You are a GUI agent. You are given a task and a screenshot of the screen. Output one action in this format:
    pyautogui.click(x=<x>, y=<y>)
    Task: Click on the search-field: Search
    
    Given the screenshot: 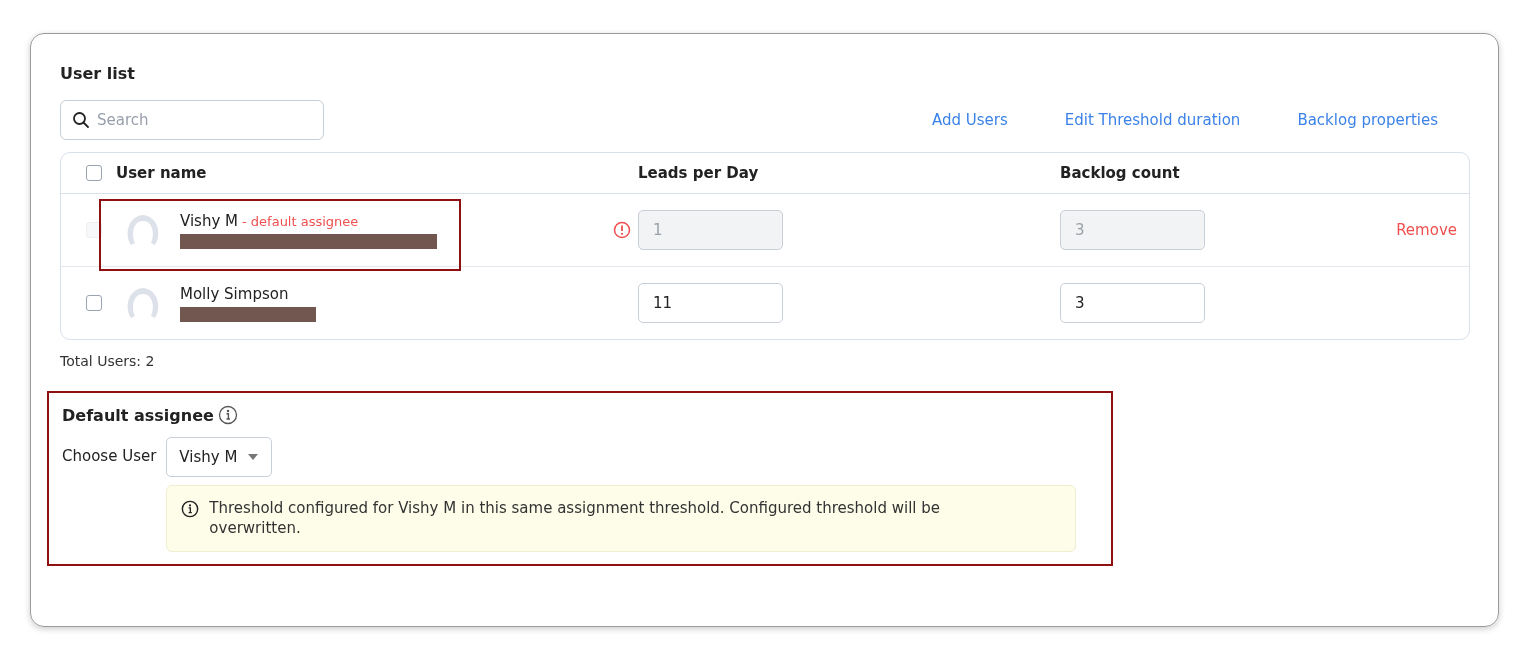 What is the action you would take?
    pyautogui.click(x=192, y=120)
    